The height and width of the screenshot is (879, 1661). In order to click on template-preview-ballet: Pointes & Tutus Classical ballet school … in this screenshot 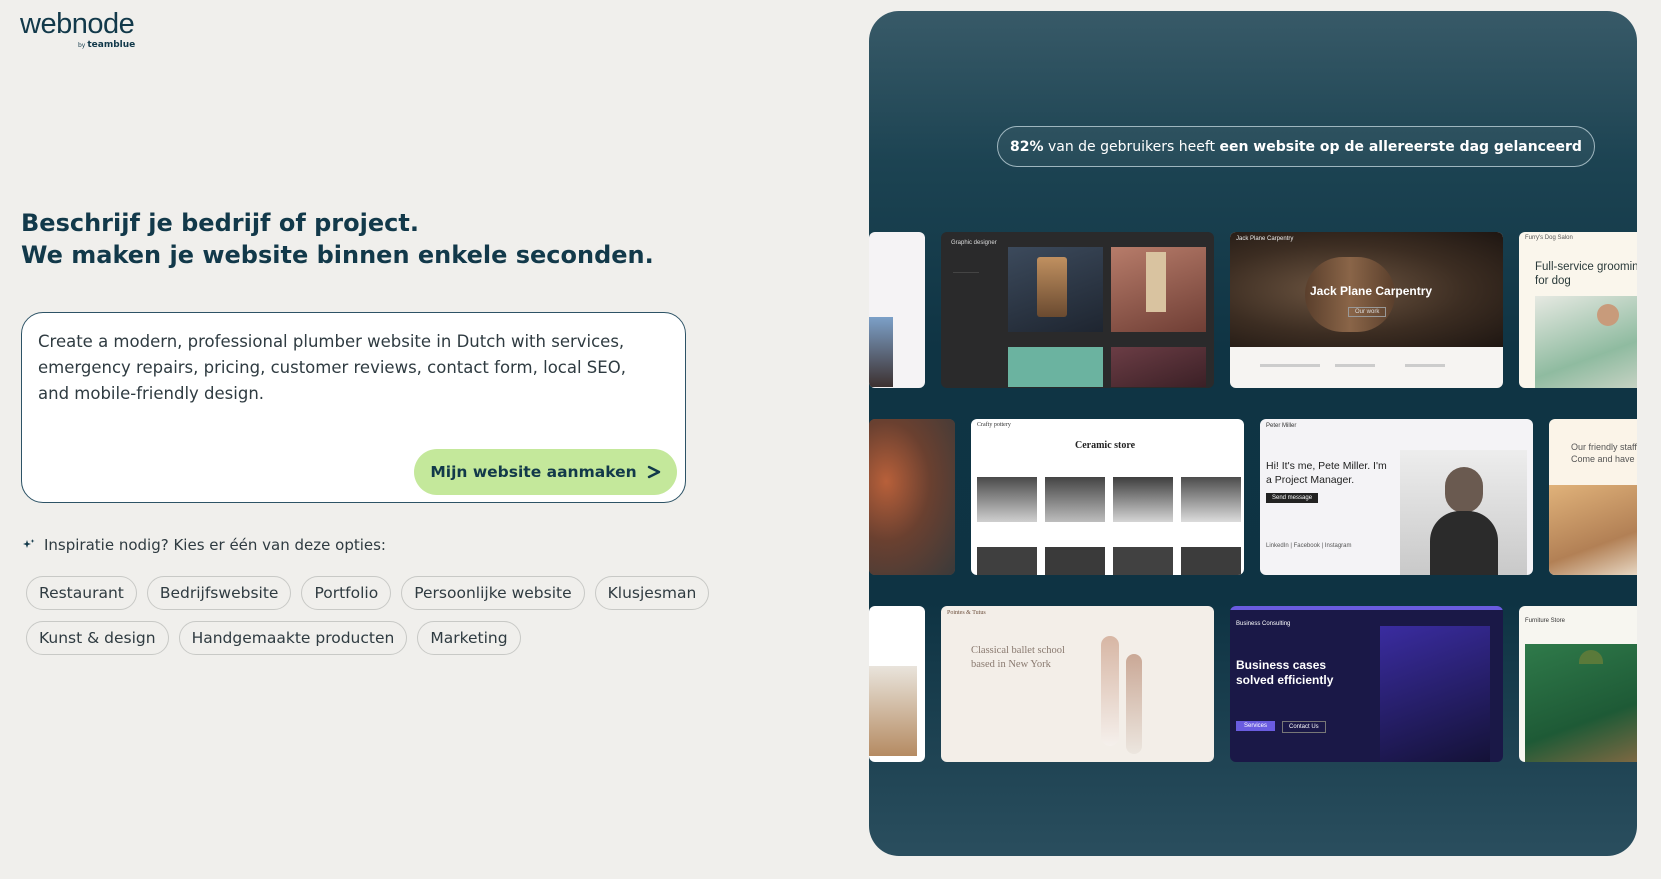, I will do `click(1077, 684)`.